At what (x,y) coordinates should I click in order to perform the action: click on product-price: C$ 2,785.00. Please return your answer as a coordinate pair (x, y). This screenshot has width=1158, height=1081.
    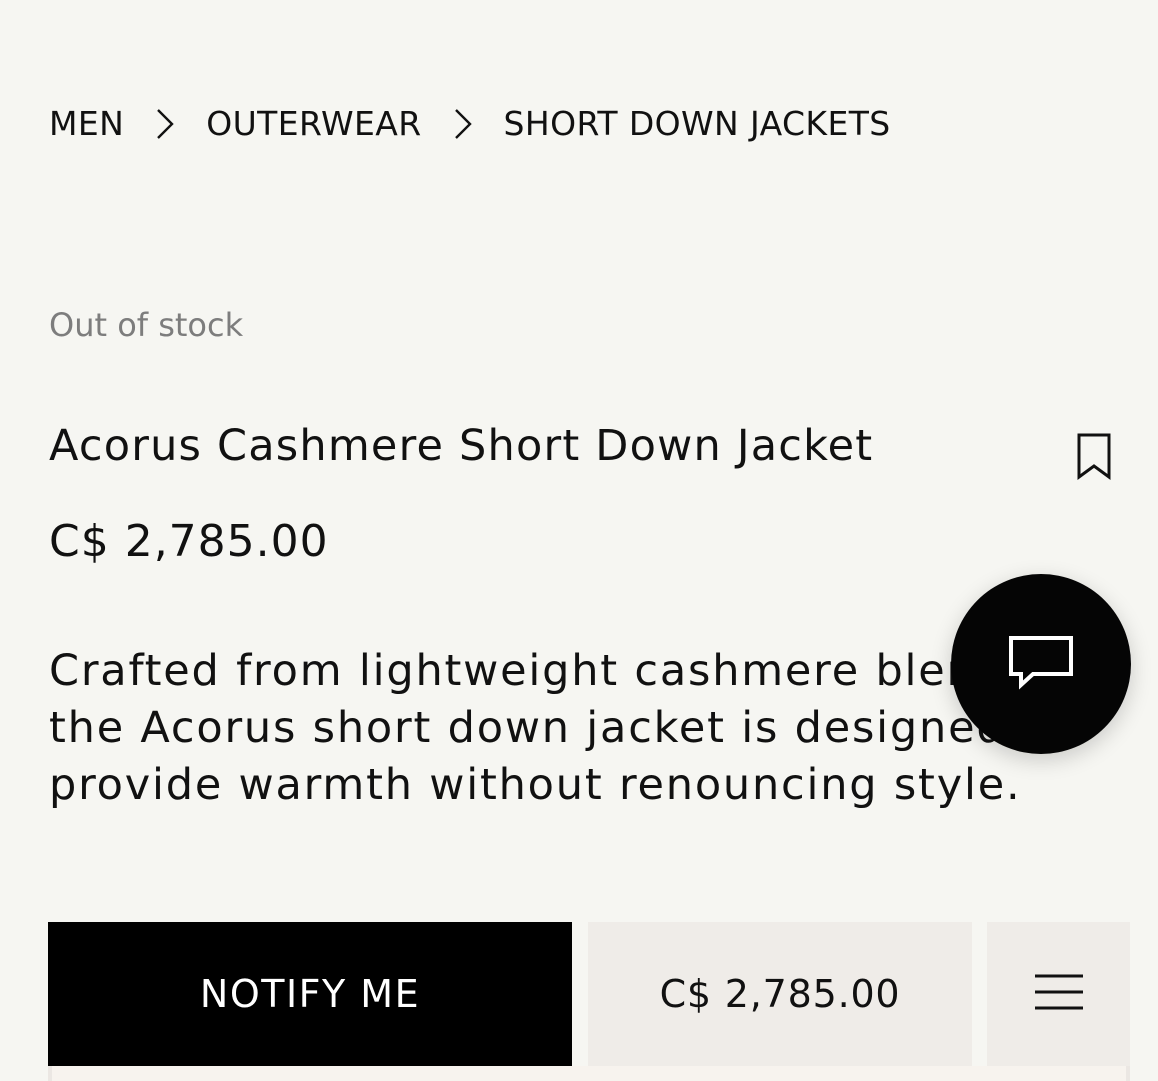
    Looking at the image, I should click on (189, 541).